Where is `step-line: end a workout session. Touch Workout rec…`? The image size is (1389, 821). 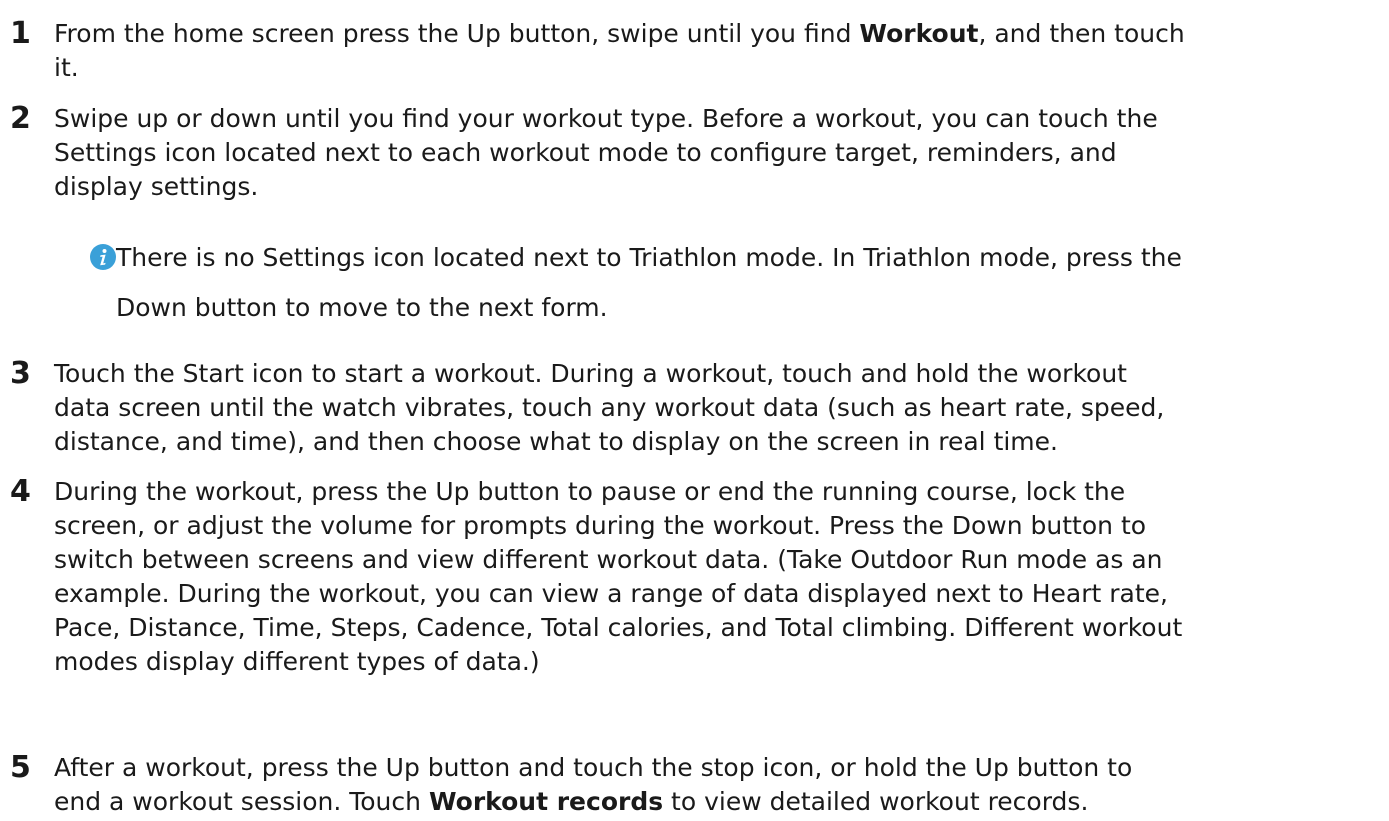
step-line: end a workout session. Touch Workout rec… is located at coordinates (719, 802).